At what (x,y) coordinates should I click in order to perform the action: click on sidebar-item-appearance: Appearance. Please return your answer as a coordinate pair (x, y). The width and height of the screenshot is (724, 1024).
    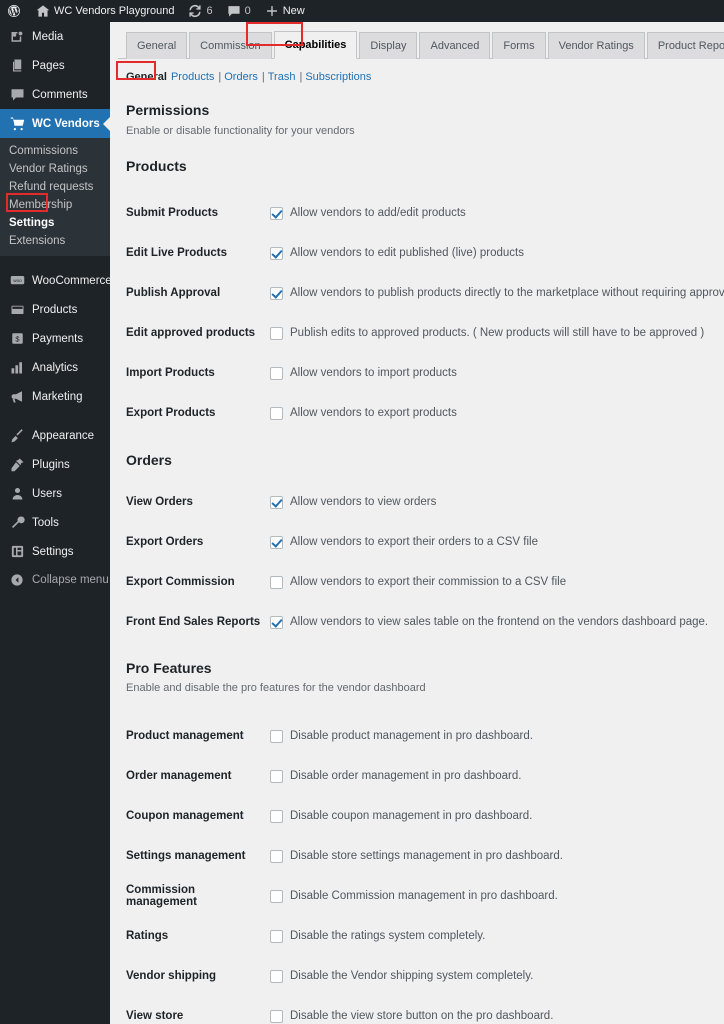
    Looking at the image, I should click on (55, 435).